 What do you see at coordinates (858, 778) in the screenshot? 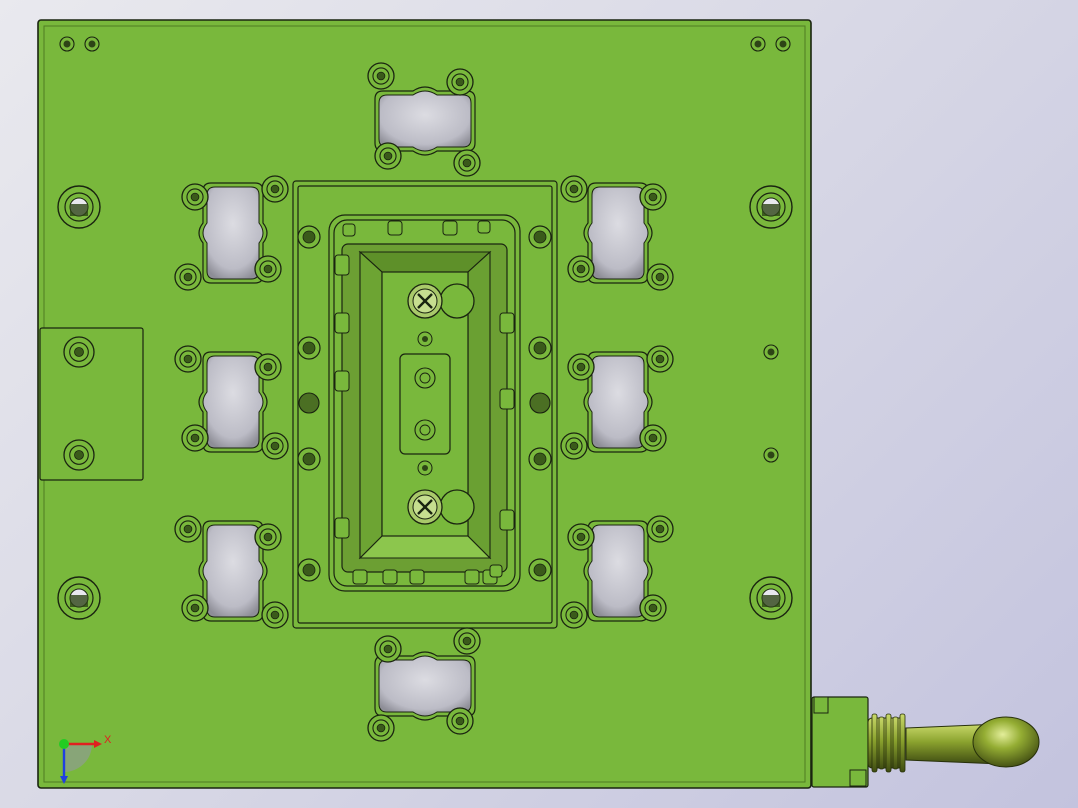
I see `handle-mount-tab-lower` at bounding box center [858, 778].